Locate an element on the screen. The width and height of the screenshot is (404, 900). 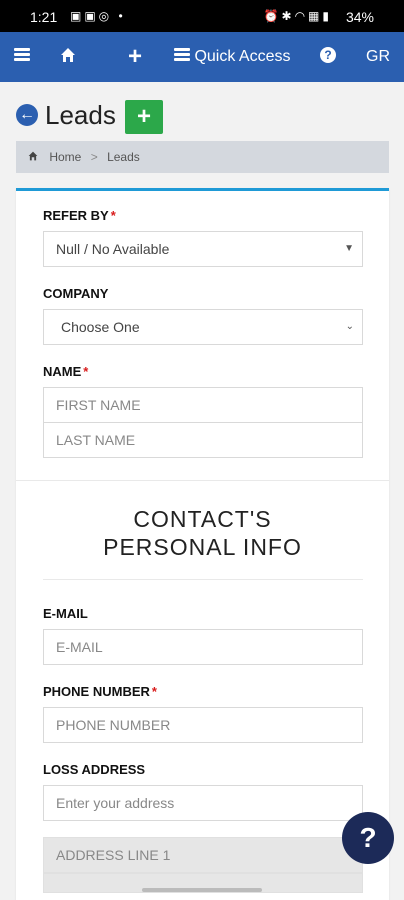
home-button is located at coordinates (68, 57).